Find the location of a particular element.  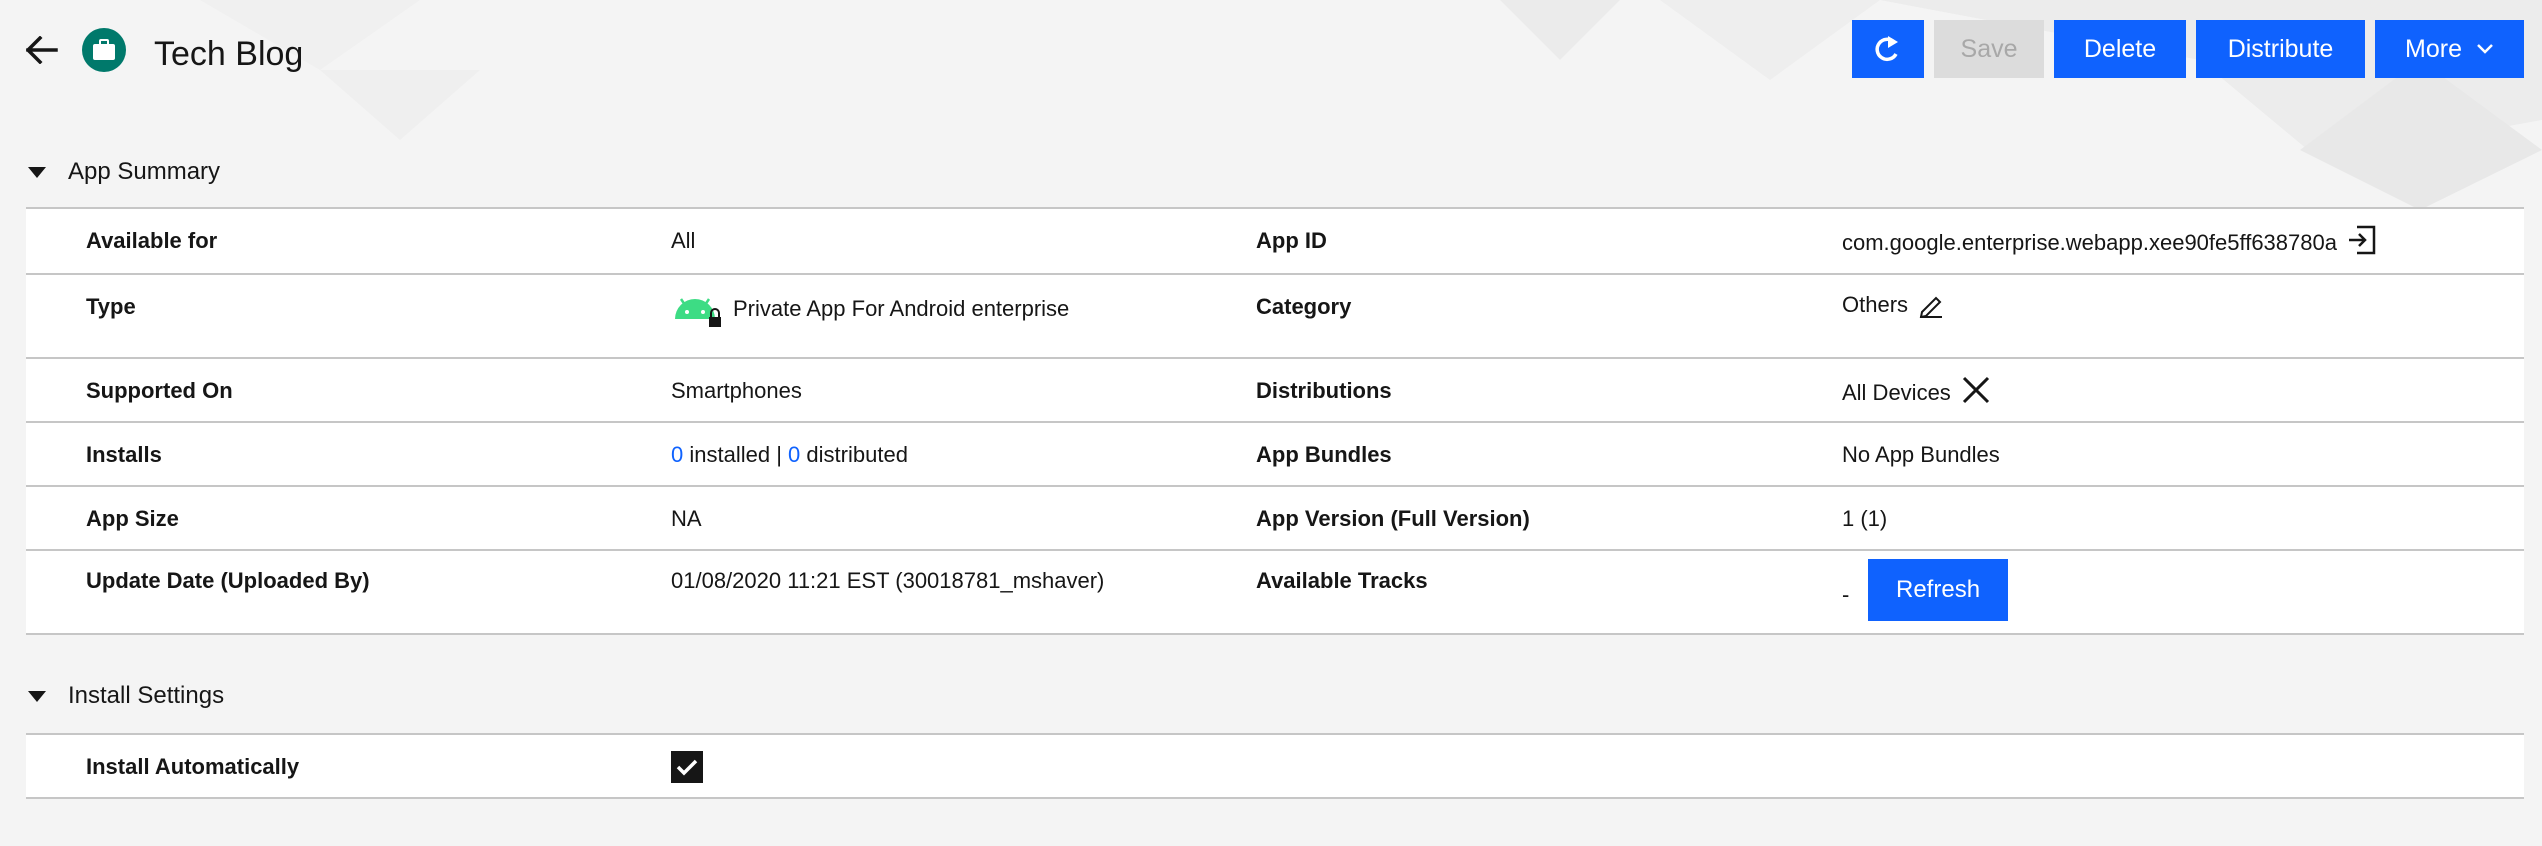

section-title: Install Settings is located at coordinates (146, 695).